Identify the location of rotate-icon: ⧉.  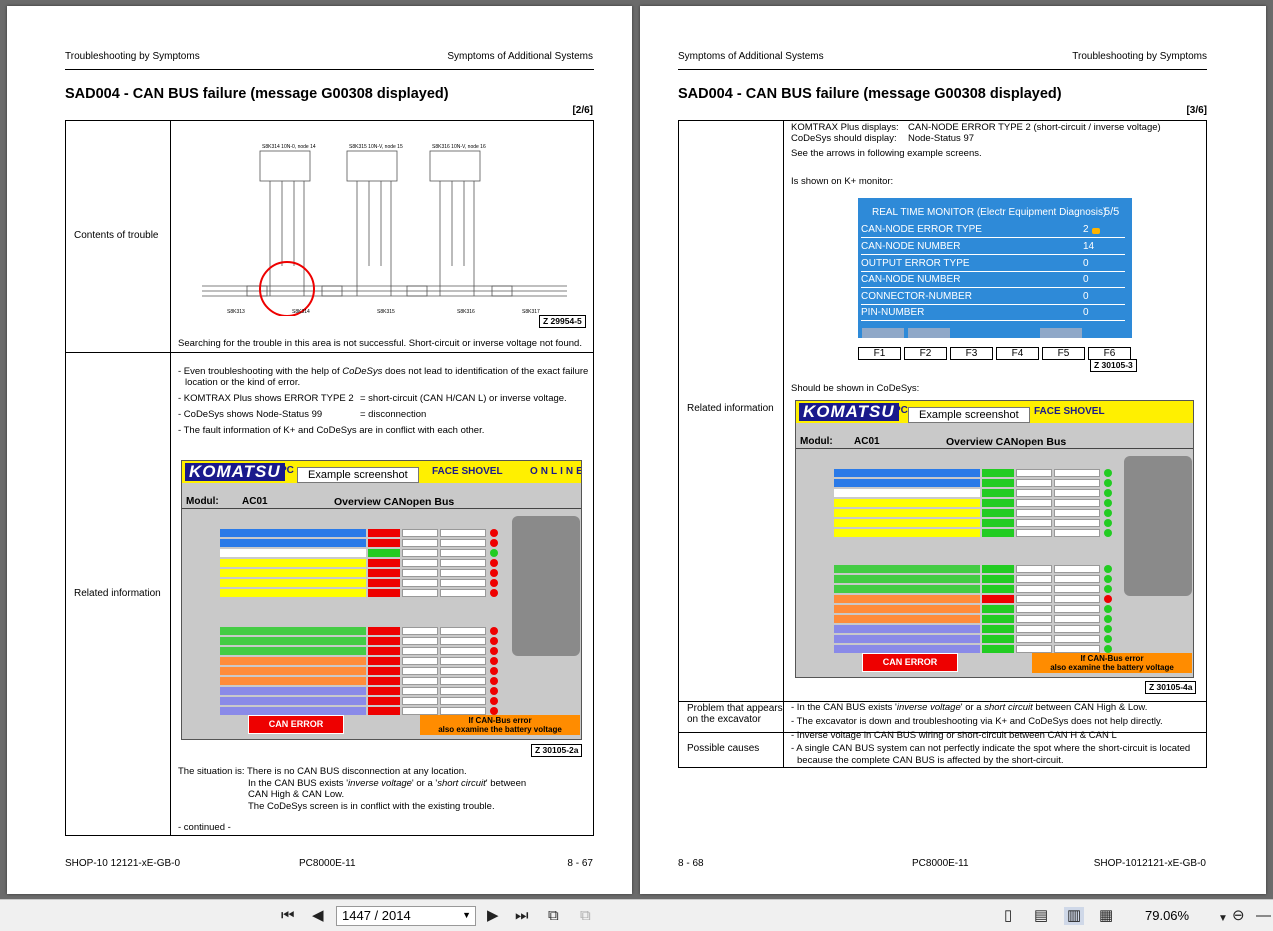
(553, 916).